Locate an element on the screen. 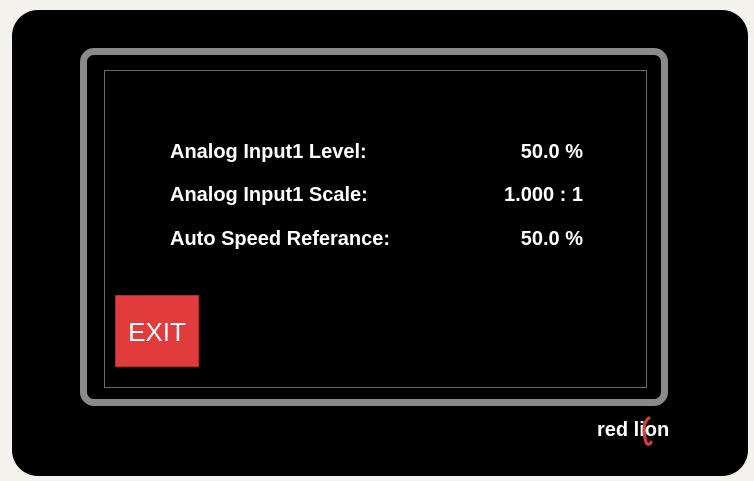 Image resolution: width=754 pixels, height=481 pixels. analog-input1-level-label: Analog Input1 Level: is located at coordinates (268, 152).